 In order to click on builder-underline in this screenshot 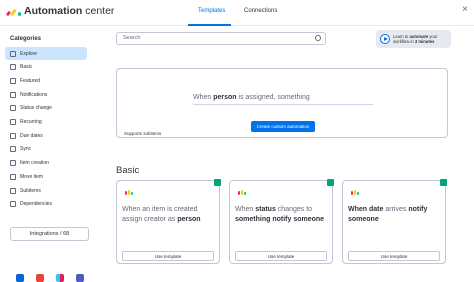, I will do `click(283, 104)`.